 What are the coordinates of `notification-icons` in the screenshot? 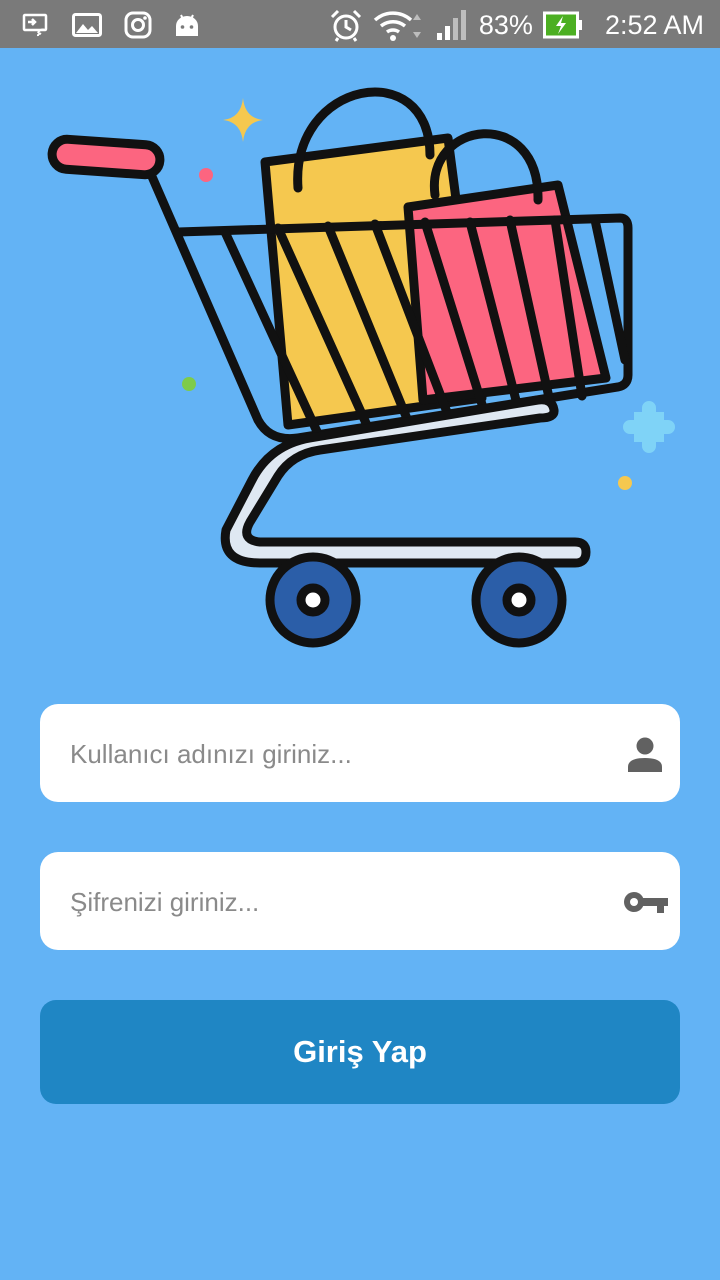 It's located at (111, 25).